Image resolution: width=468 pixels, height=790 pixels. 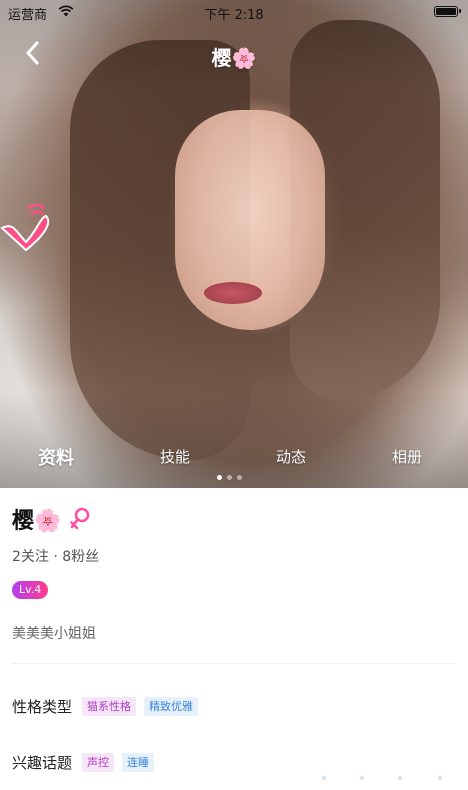 What do you see at coordinates (54, 634) in the screenshot?
I see `user-bio: 美美美小姐姐` at bounding box center [54, 634].